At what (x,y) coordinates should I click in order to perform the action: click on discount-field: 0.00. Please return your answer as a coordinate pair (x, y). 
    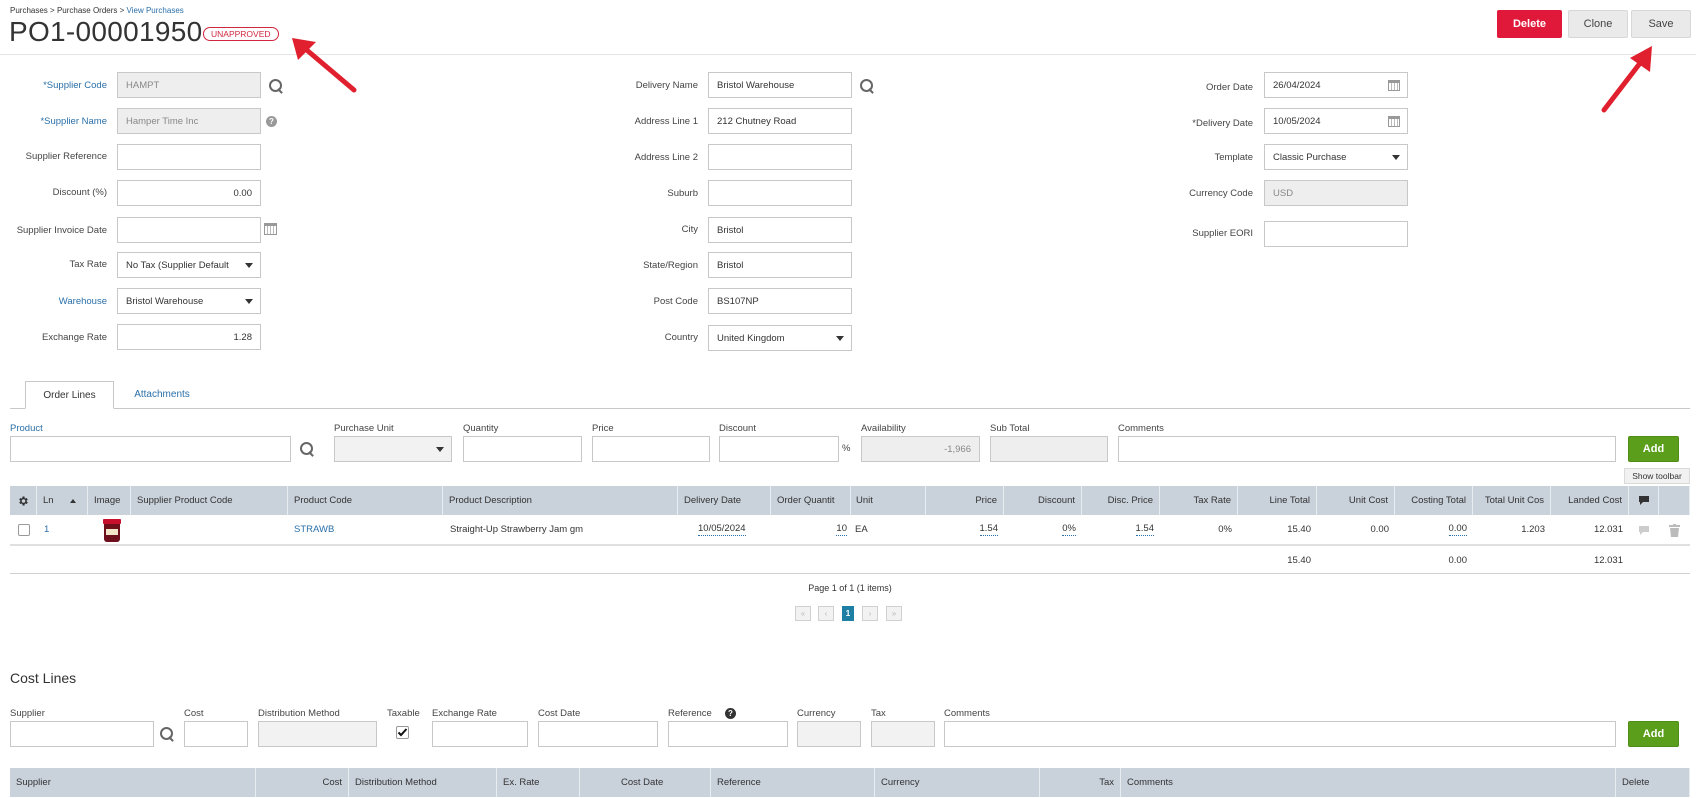
    Looking at the image, I should click on (189, 193).